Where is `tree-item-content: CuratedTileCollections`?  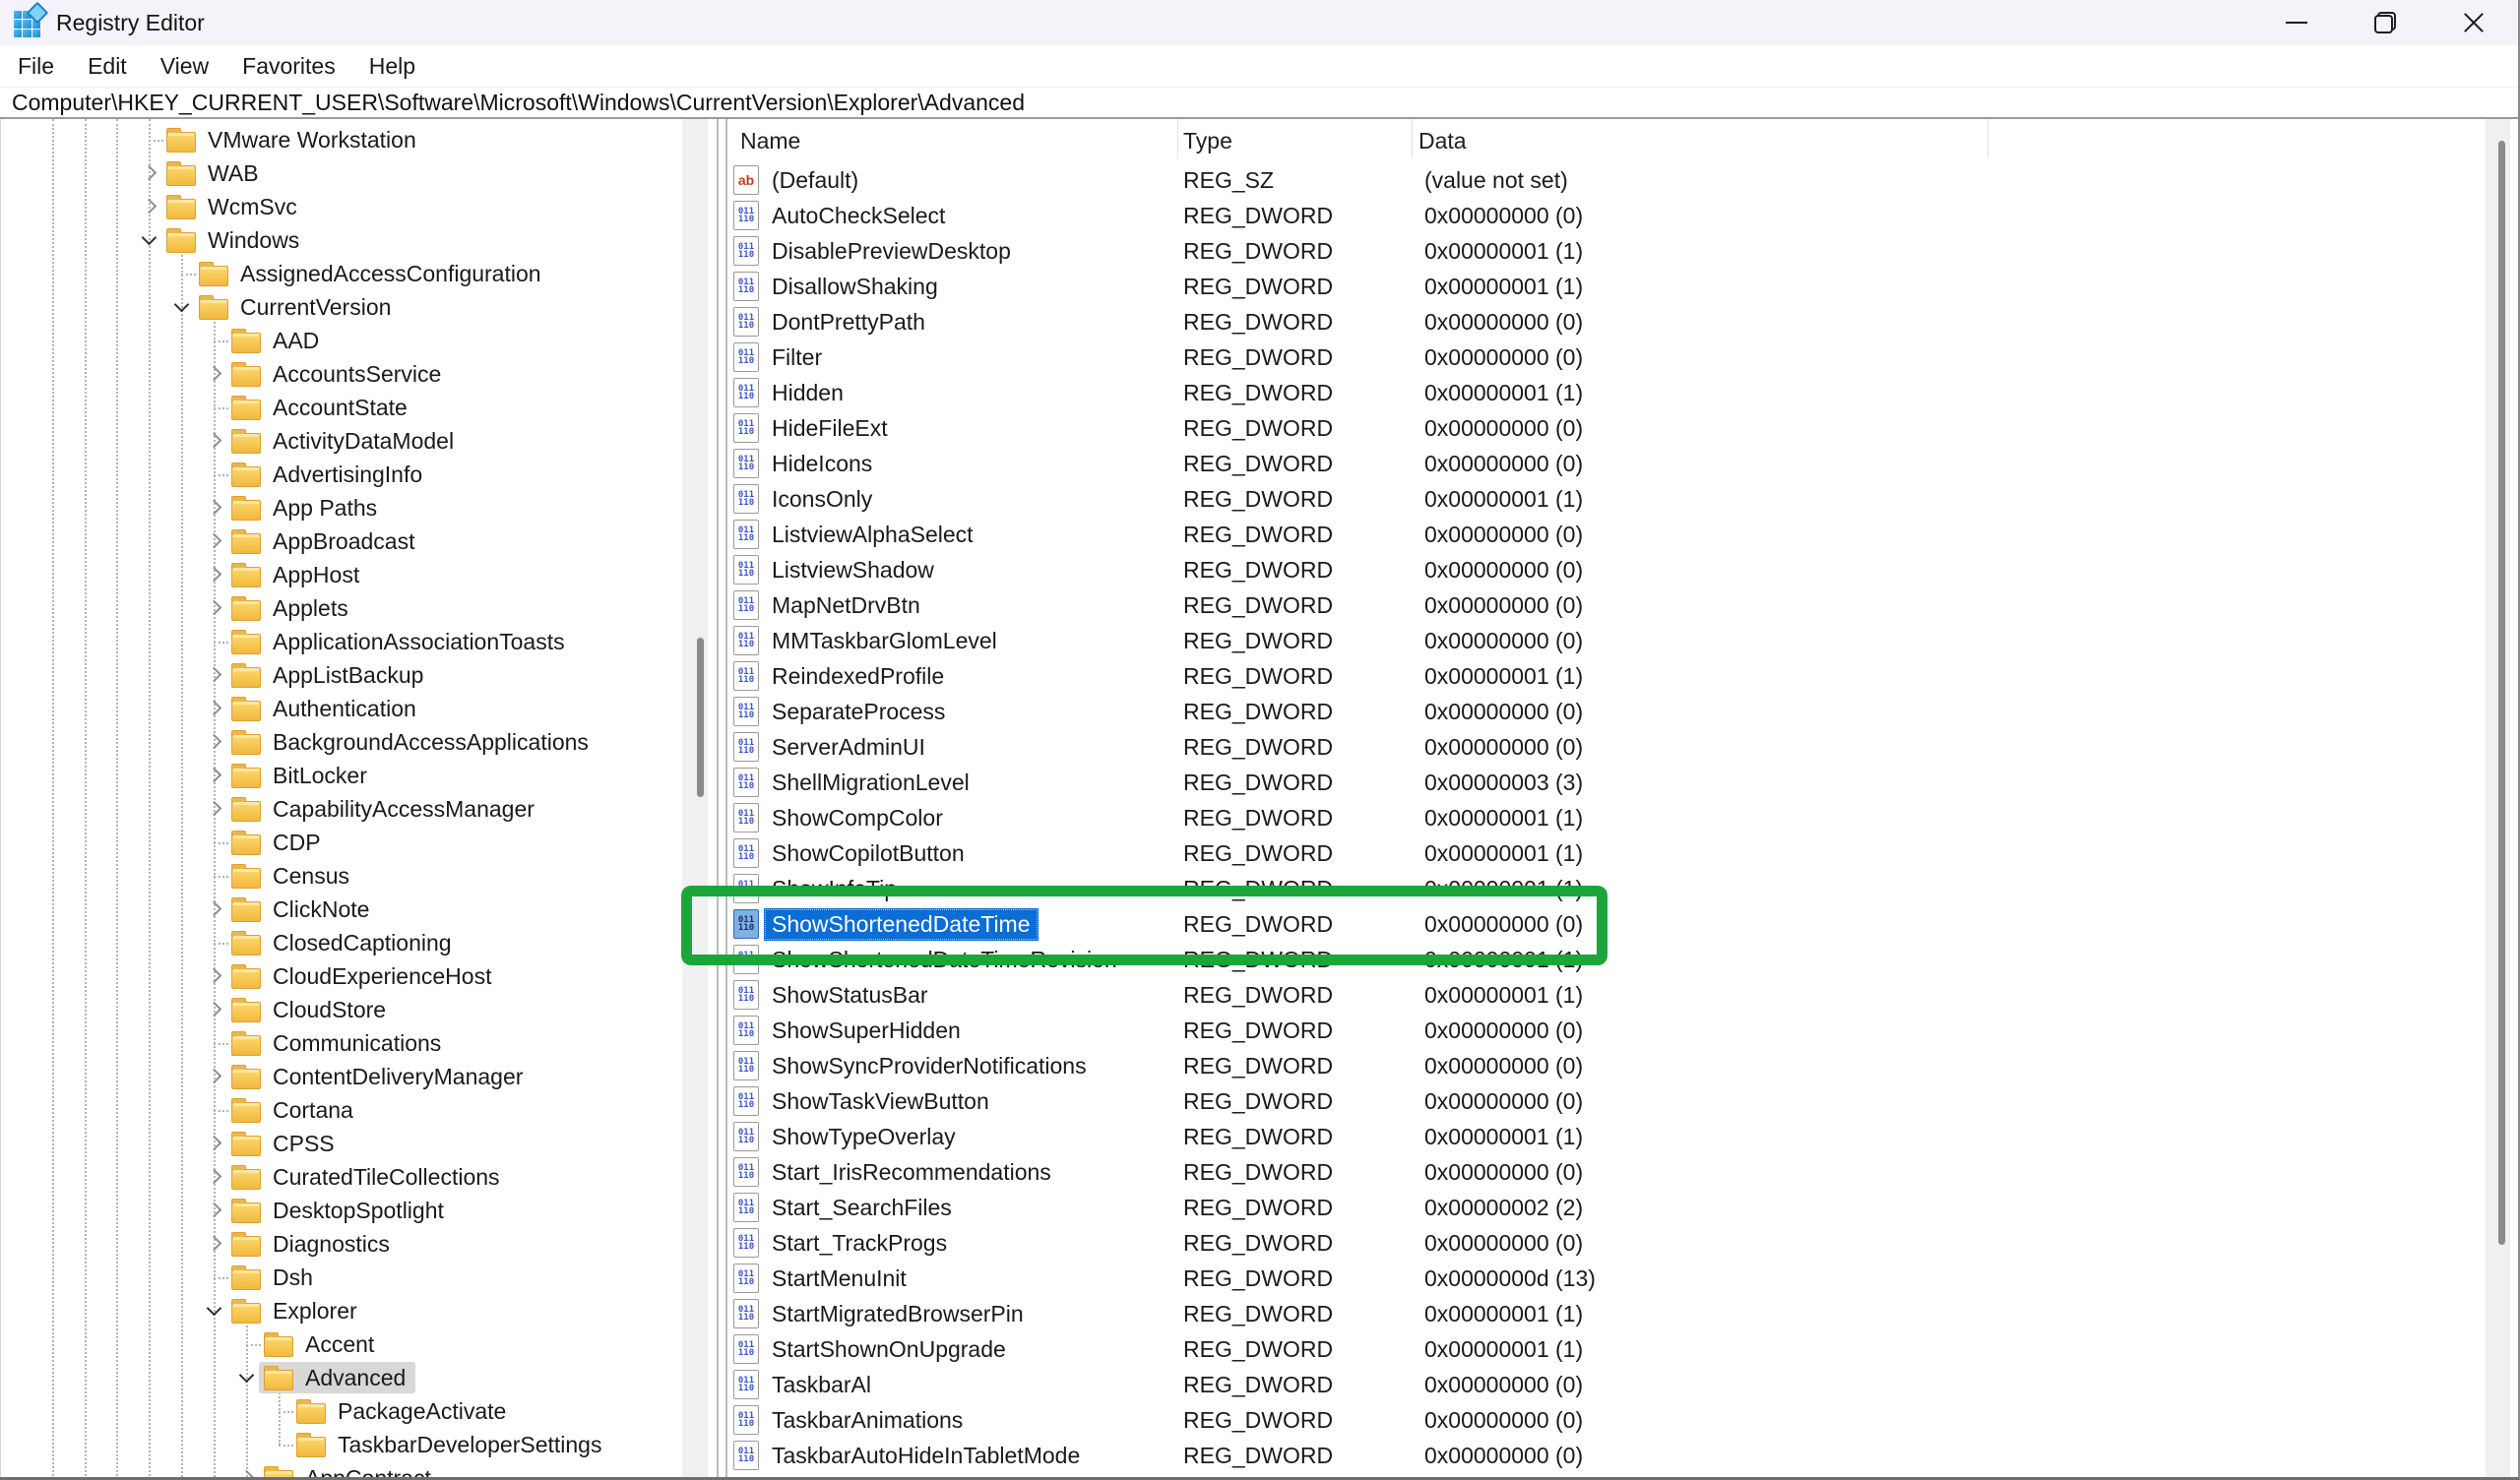 tree-item-content: CuratedTileCollections is located at coordinates (368, 1177).